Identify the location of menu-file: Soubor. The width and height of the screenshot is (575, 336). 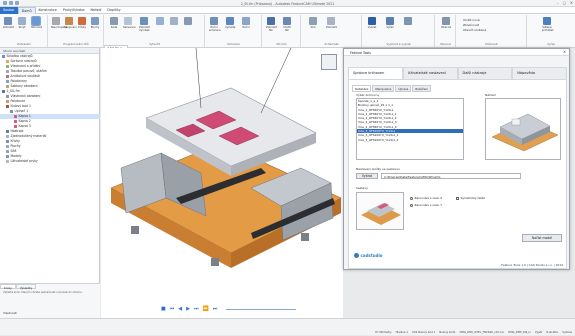
(9, 10).